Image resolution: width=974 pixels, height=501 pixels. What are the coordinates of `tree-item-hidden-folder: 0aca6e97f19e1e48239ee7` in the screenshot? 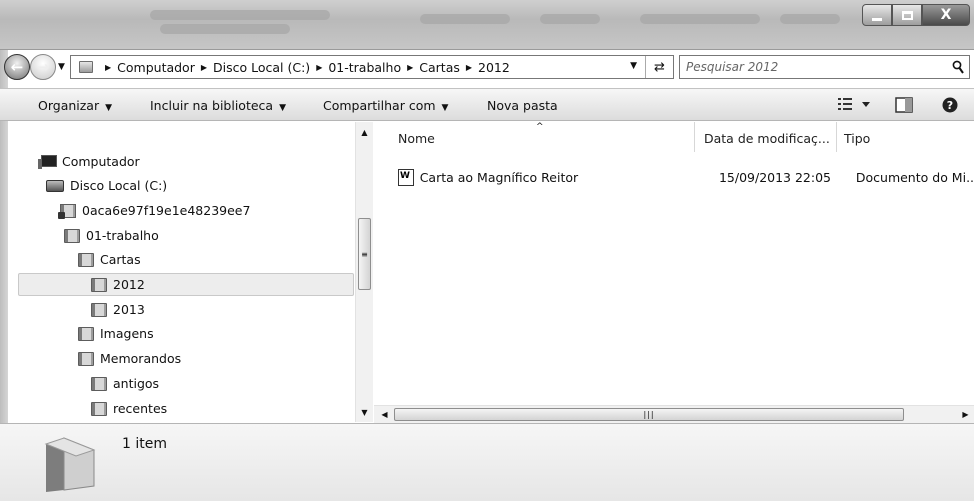 It's located at (154, 210).